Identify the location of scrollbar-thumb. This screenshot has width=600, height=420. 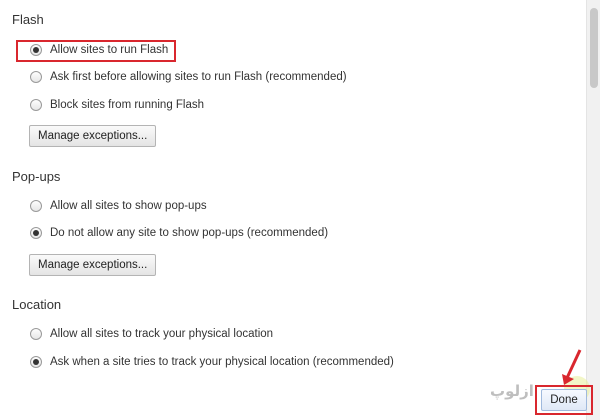
(594, 48).